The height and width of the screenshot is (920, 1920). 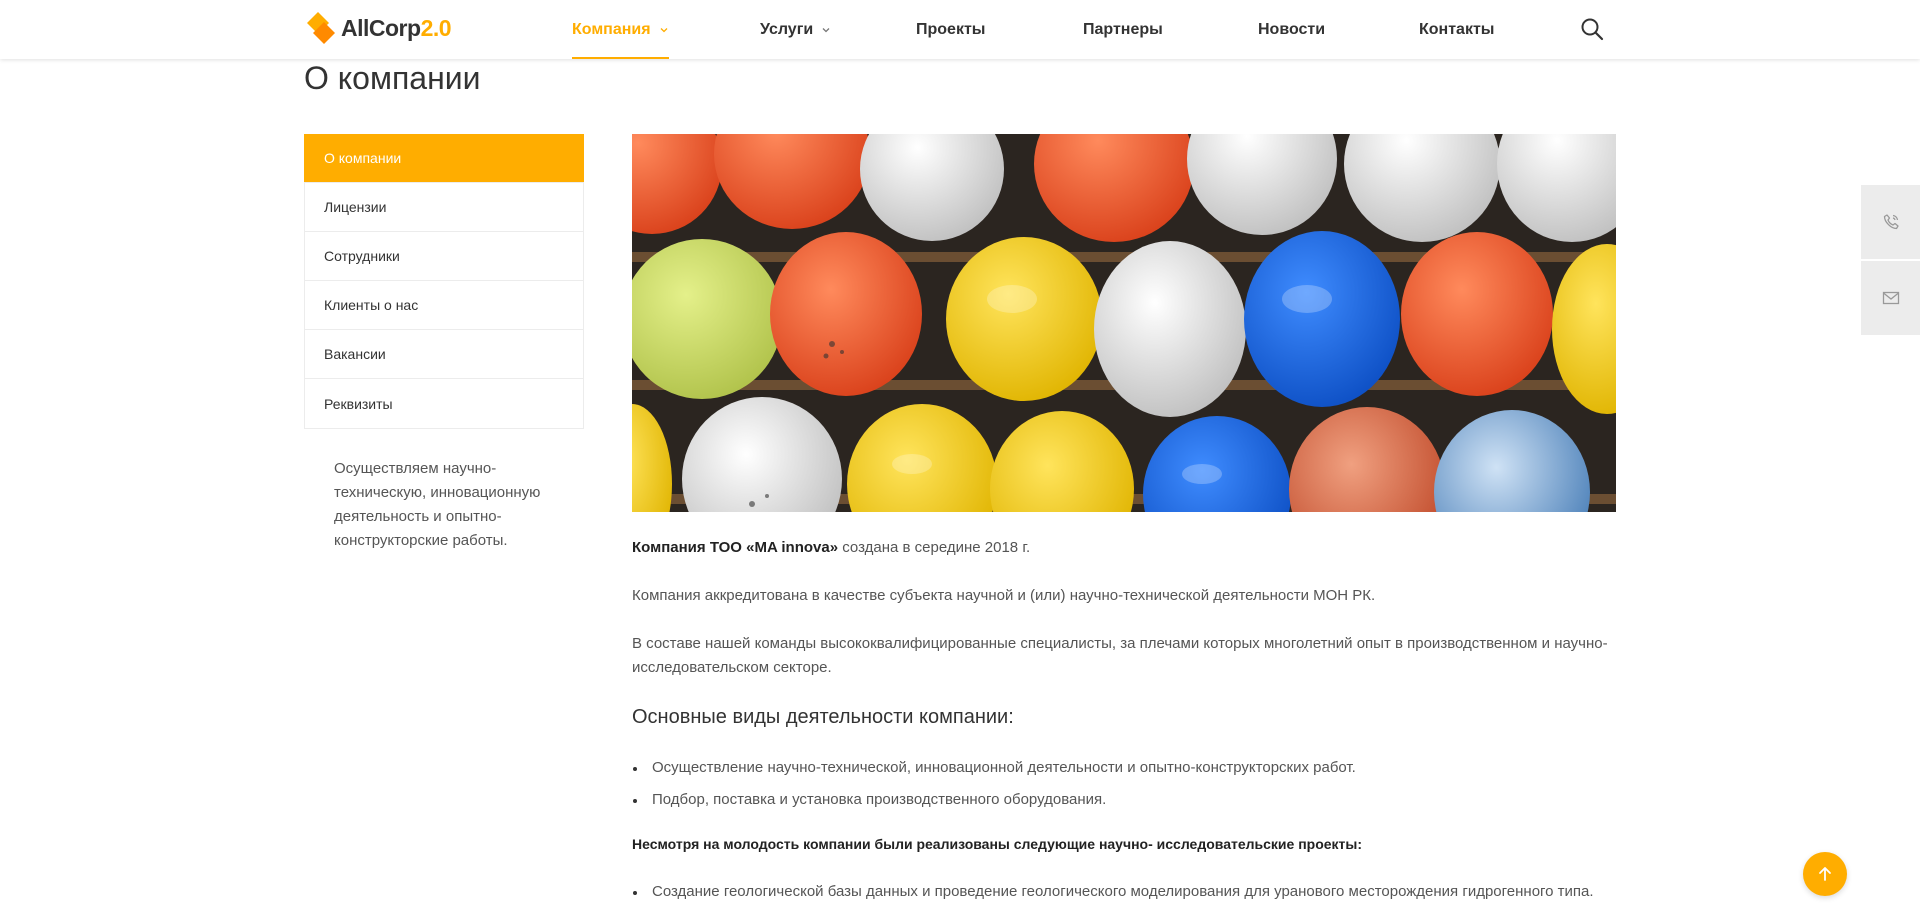 I want to click on nav-item-news: Новости, so click(x=1291, y=29).